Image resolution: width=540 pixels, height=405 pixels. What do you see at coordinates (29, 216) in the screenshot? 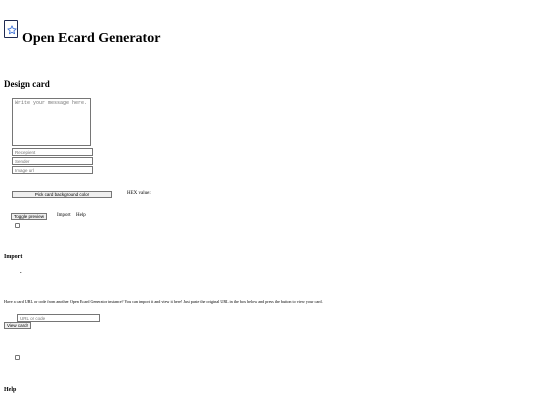
I see `toggle-preview-button: Toggle preview` at bounding box center [29, 216].